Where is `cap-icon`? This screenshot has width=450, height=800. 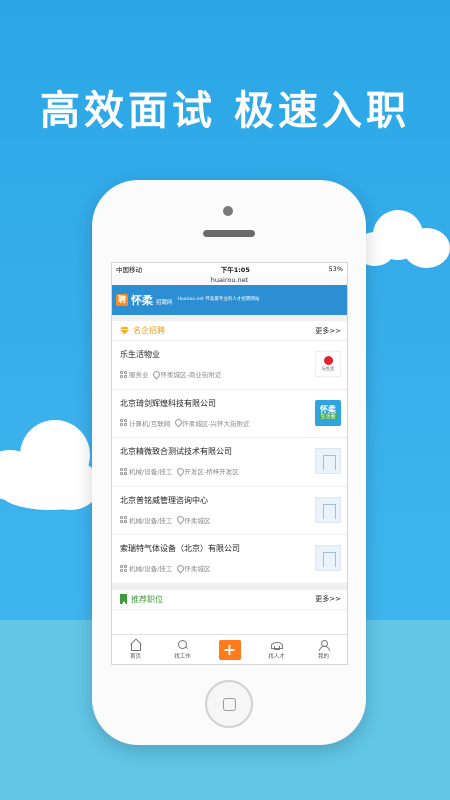 cap-icon is located at coordinates (277, 645).